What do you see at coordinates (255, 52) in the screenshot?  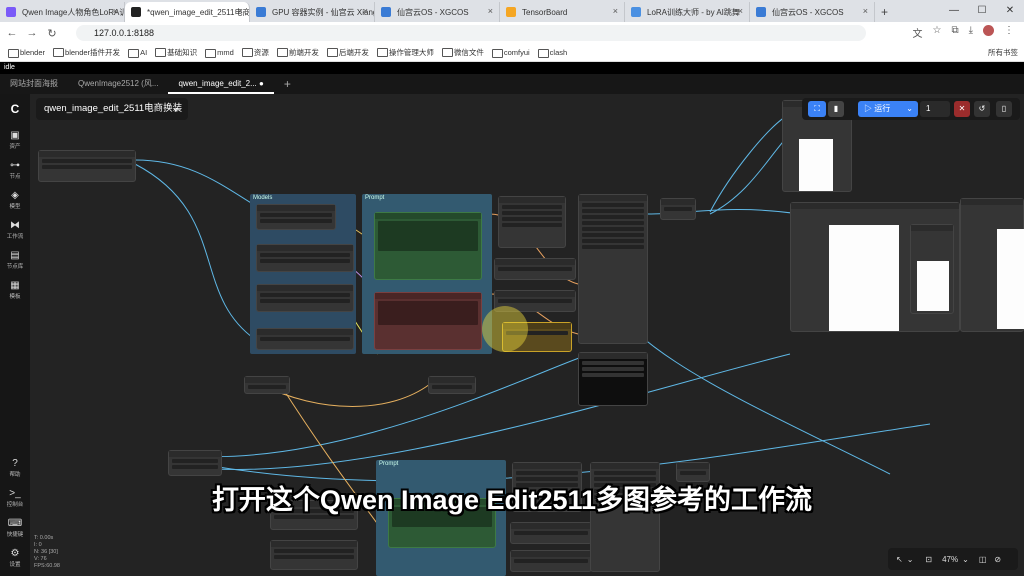 I see `bookmark-item: 资源` at bounding box center [255, 52].